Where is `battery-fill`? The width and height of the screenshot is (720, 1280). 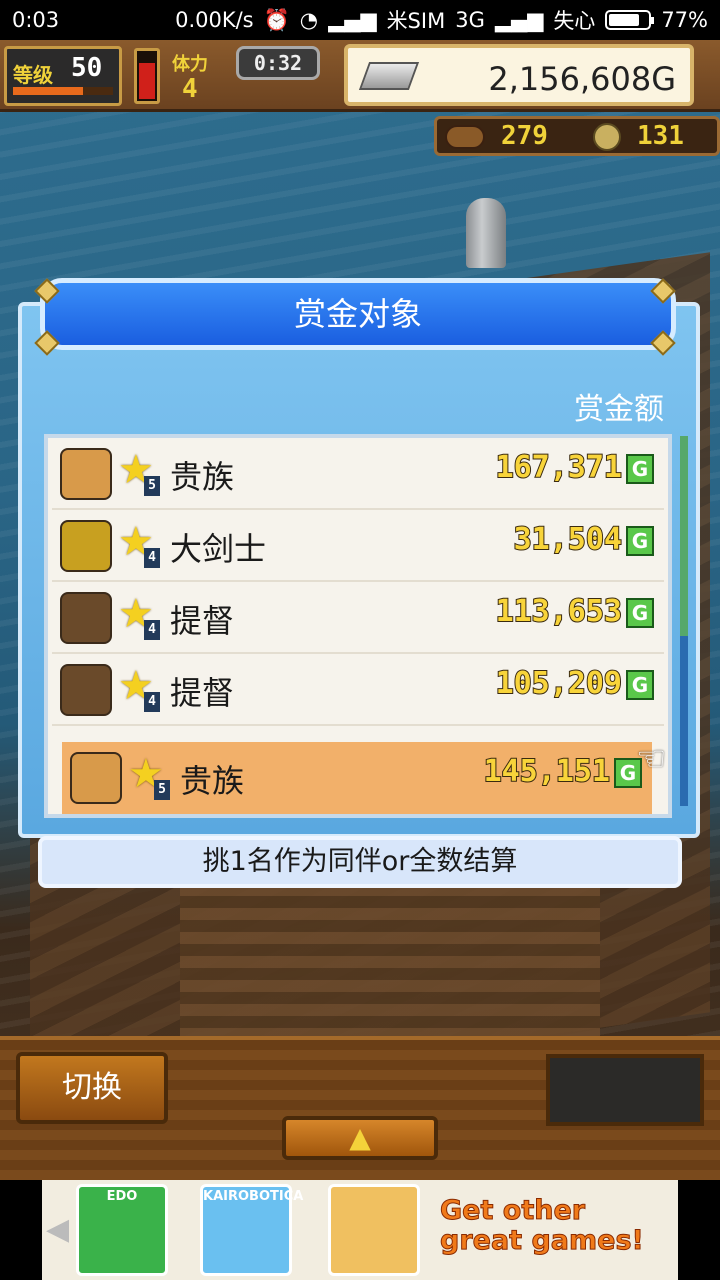 battery-fill is located at coordinates (624, 20).